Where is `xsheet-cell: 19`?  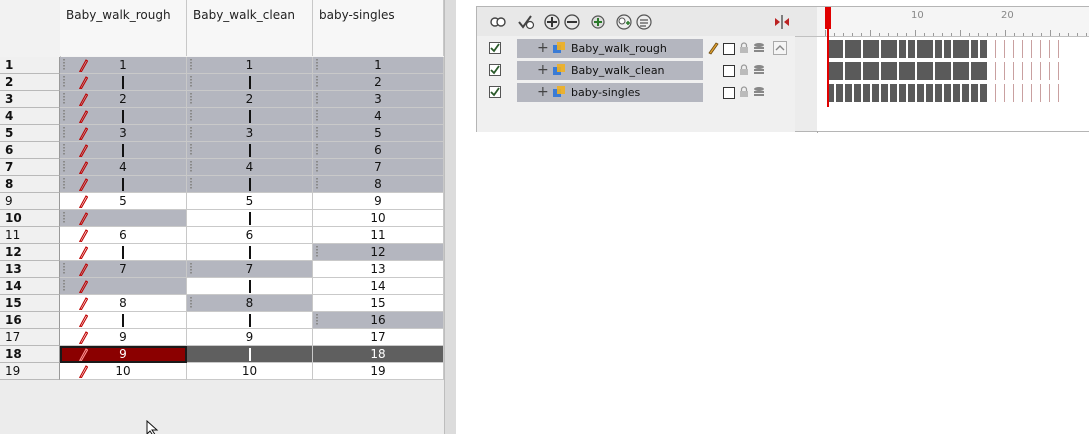 xsheet-cell: 19 is located at coordinates (378, 371).